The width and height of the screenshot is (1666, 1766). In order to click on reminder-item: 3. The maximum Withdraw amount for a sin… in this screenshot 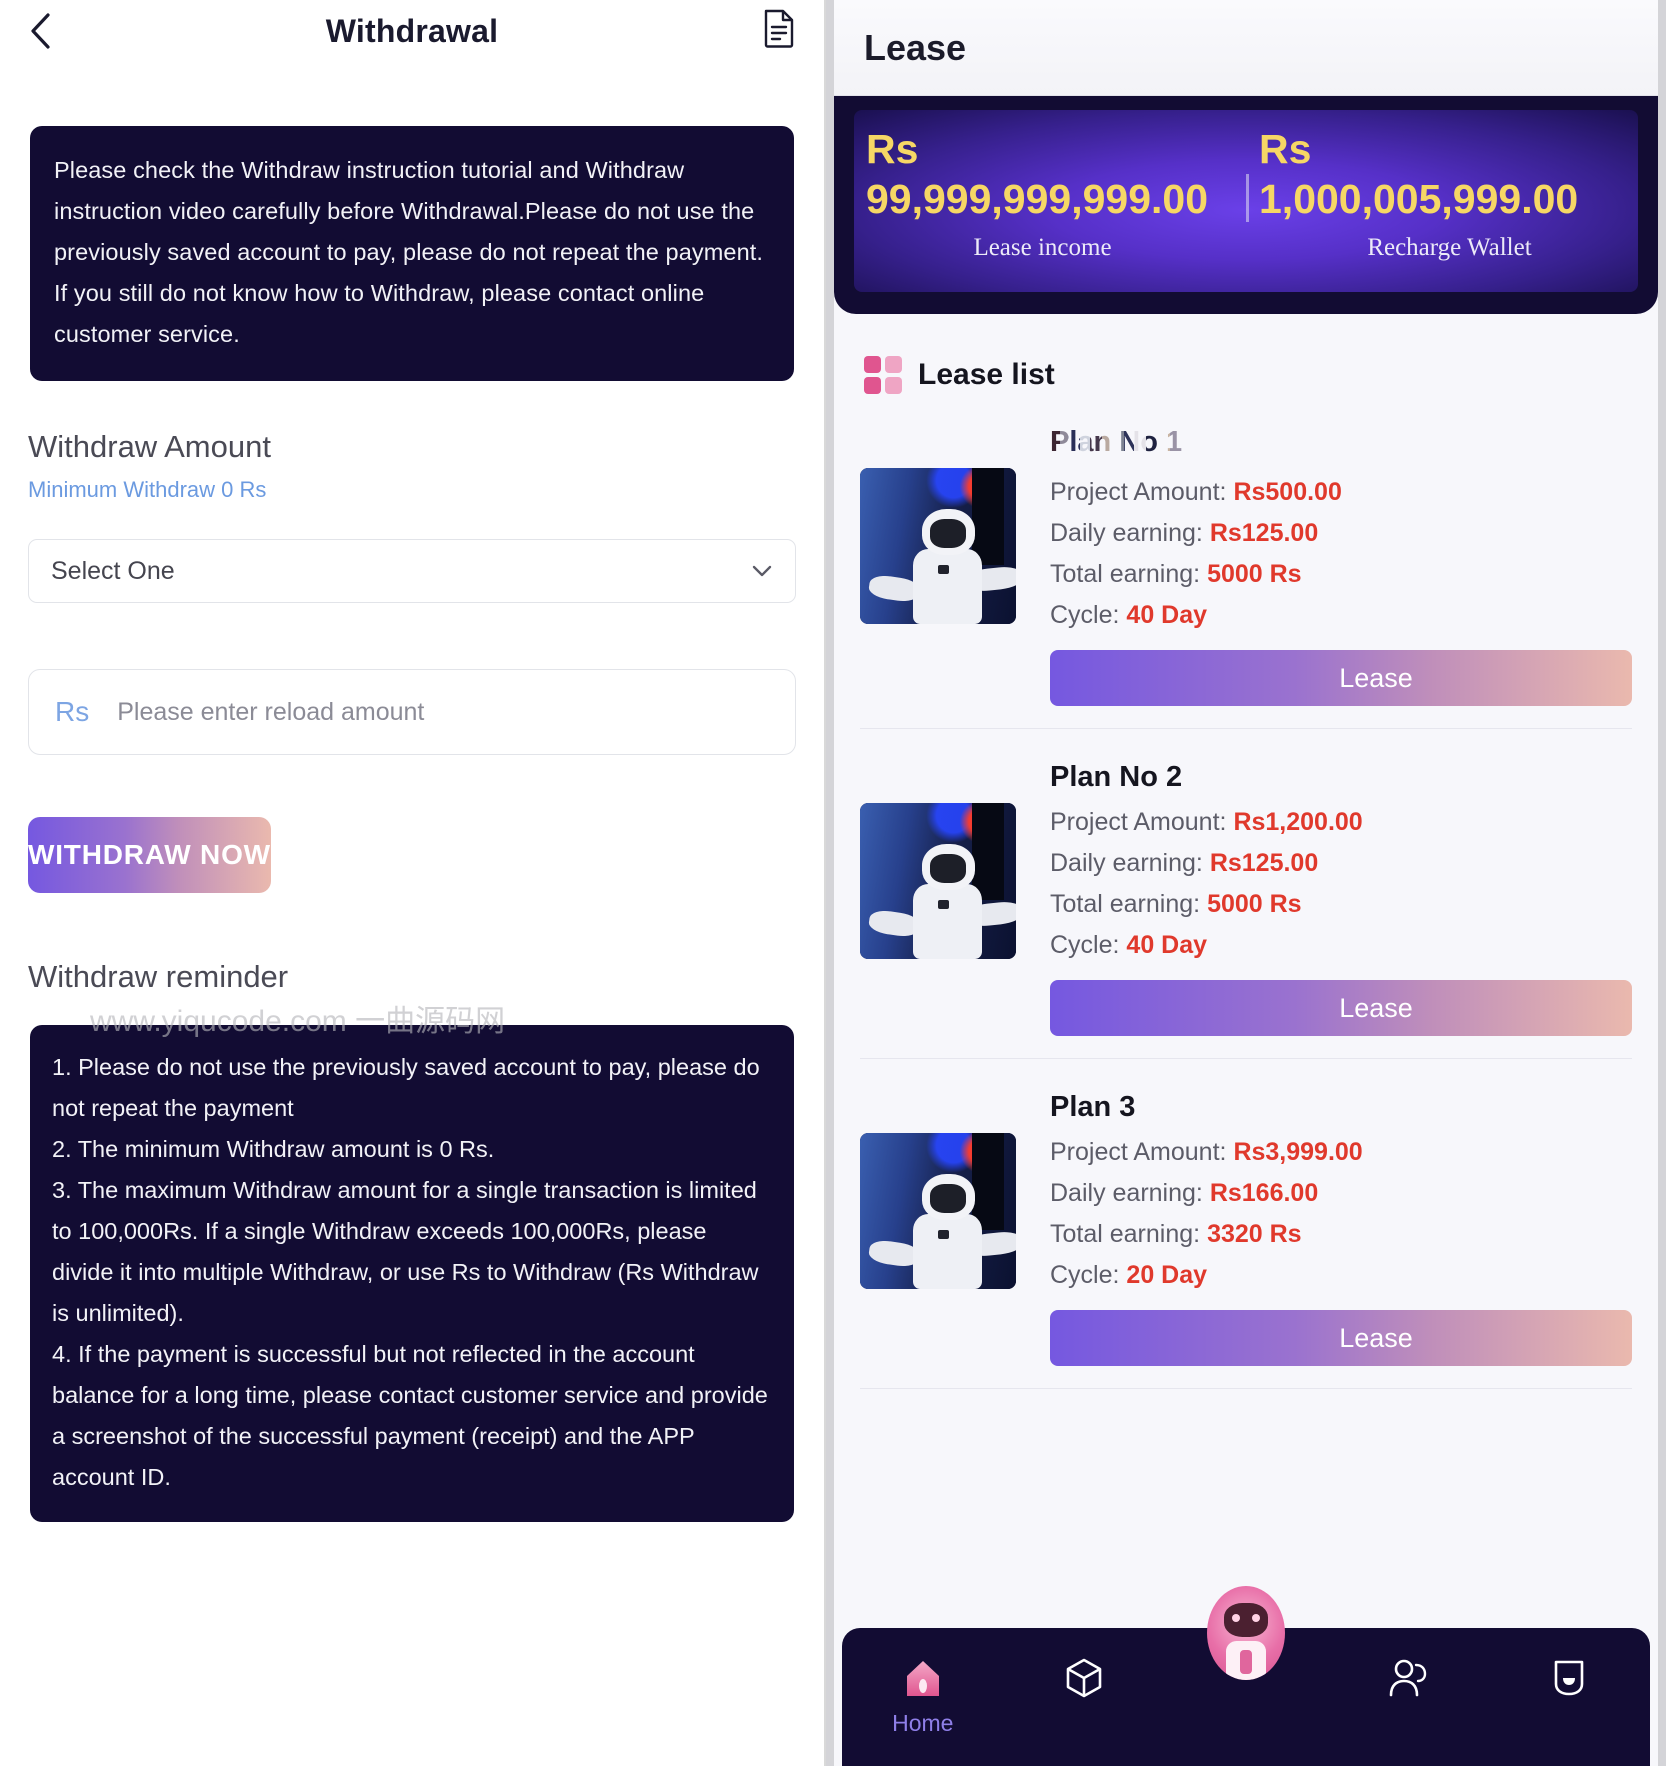, I will do `click(405, 1251)`.